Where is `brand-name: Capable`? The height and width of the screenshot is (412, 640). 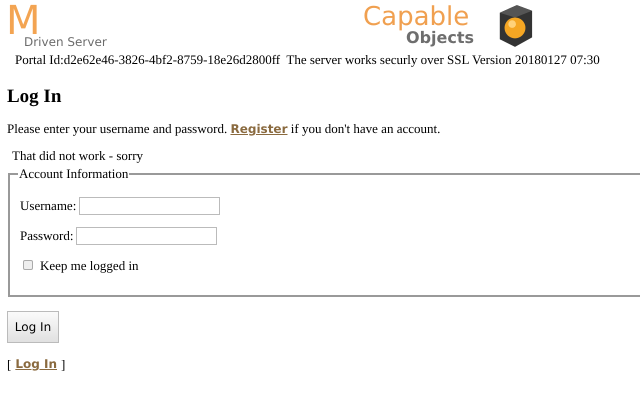
brand-name: Capable is located at coordinates (416, 17).